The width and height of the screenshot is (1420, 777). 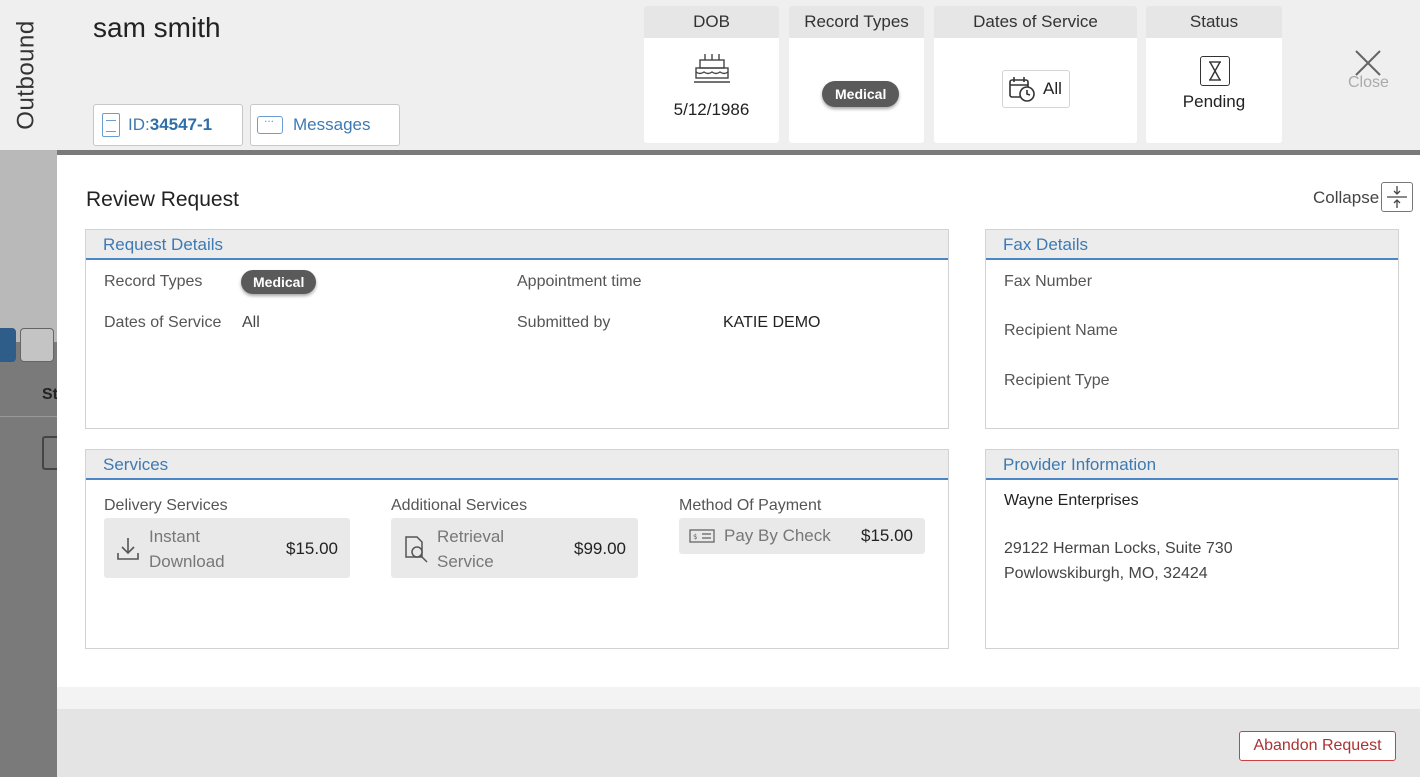 I want to click on messages-button: Messages, so click(x=325, y=125).